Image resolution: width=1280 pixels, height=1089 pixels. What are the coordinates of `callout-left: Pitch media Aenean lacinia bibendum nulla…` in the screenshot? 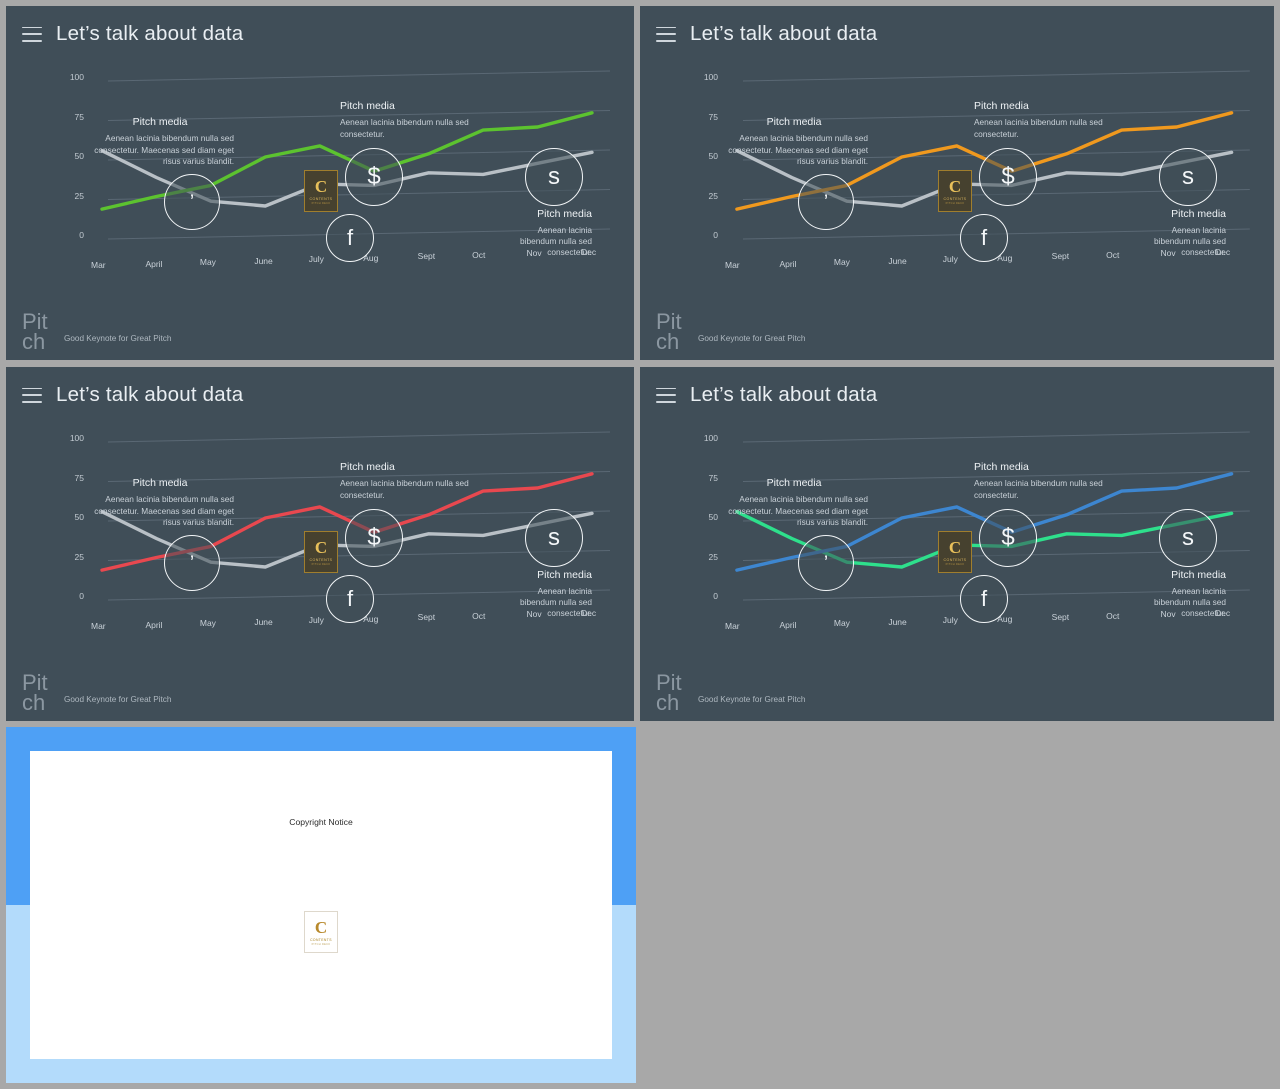 It's located at (160, 142).